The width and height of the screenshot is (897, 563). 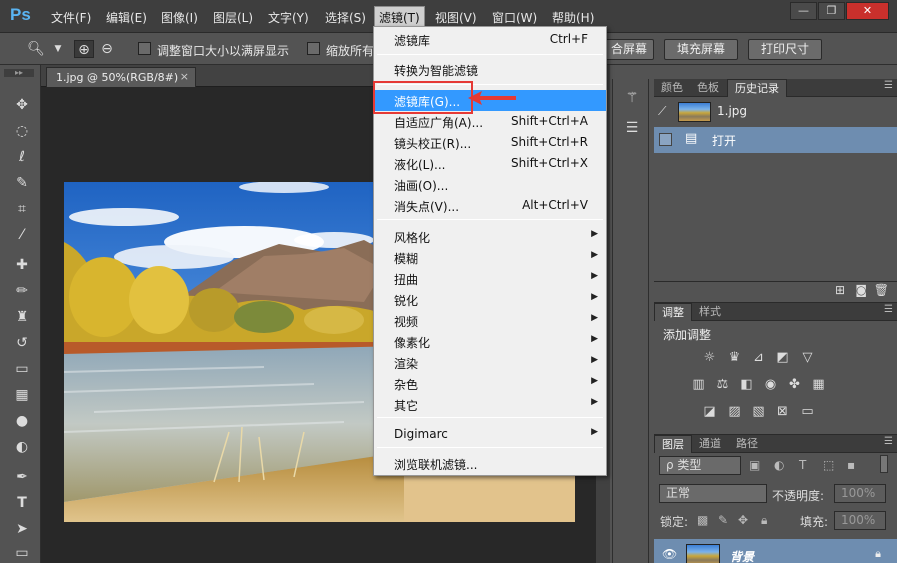 I want to click on document-tab: 1.jpg @ 50%(RGB/8#) ×, so click(x=121, y=77).